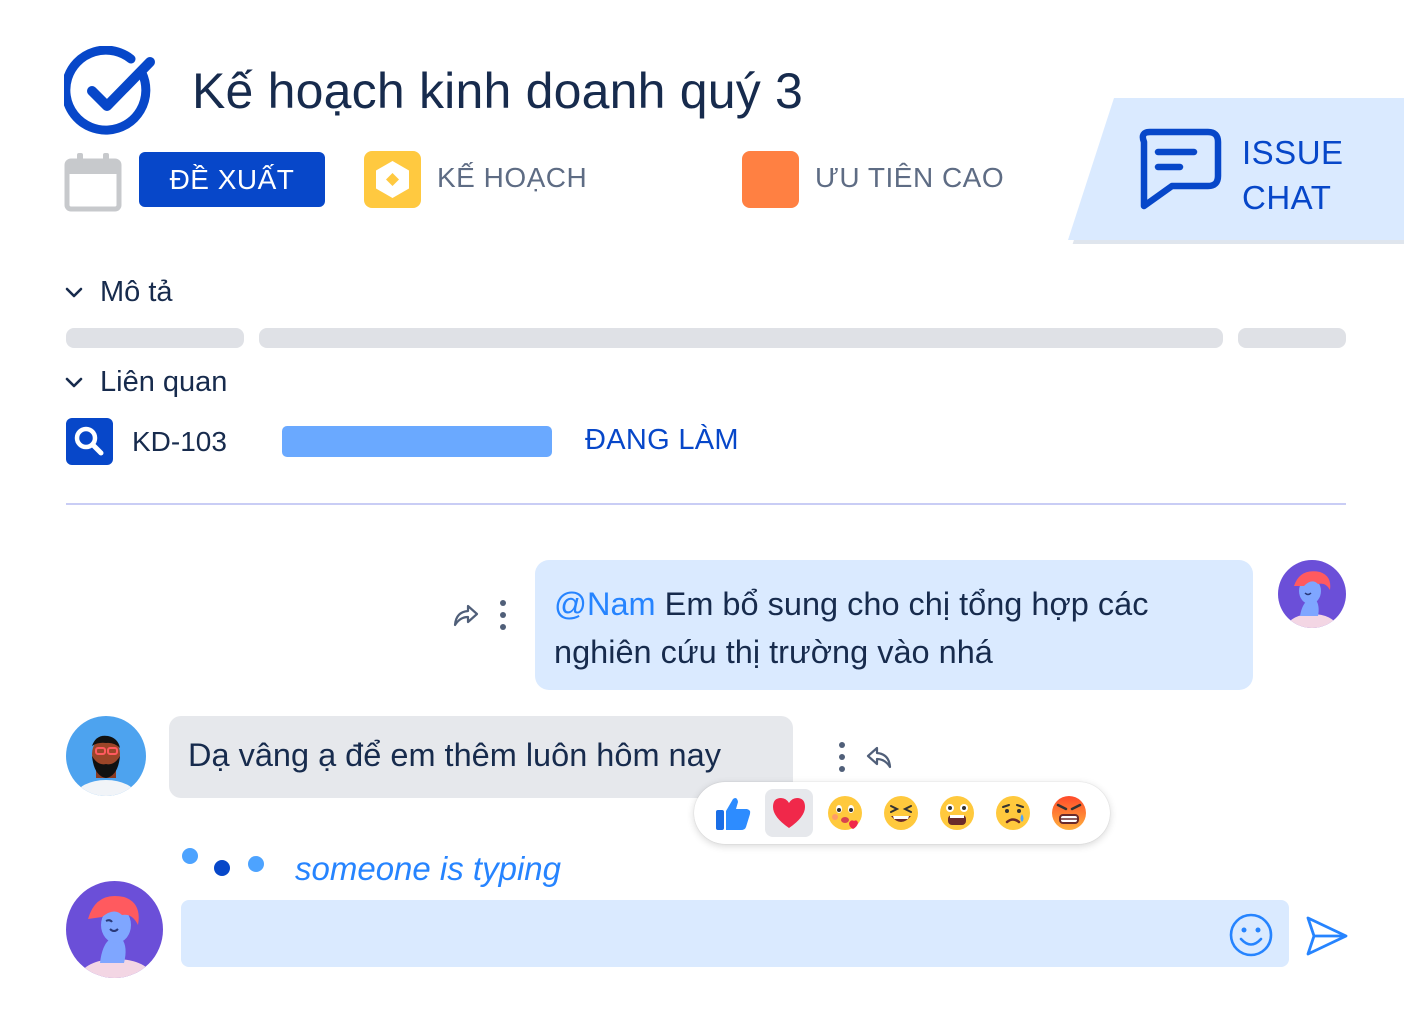  Describe the element at coordinates (879, 757) in the screenshot. I see `reply-icon` at that location.